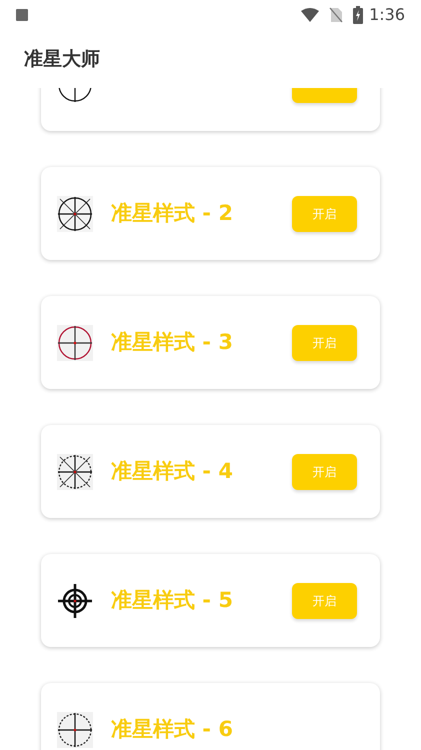  I want to click on wifi-icon, so click(310, 15).